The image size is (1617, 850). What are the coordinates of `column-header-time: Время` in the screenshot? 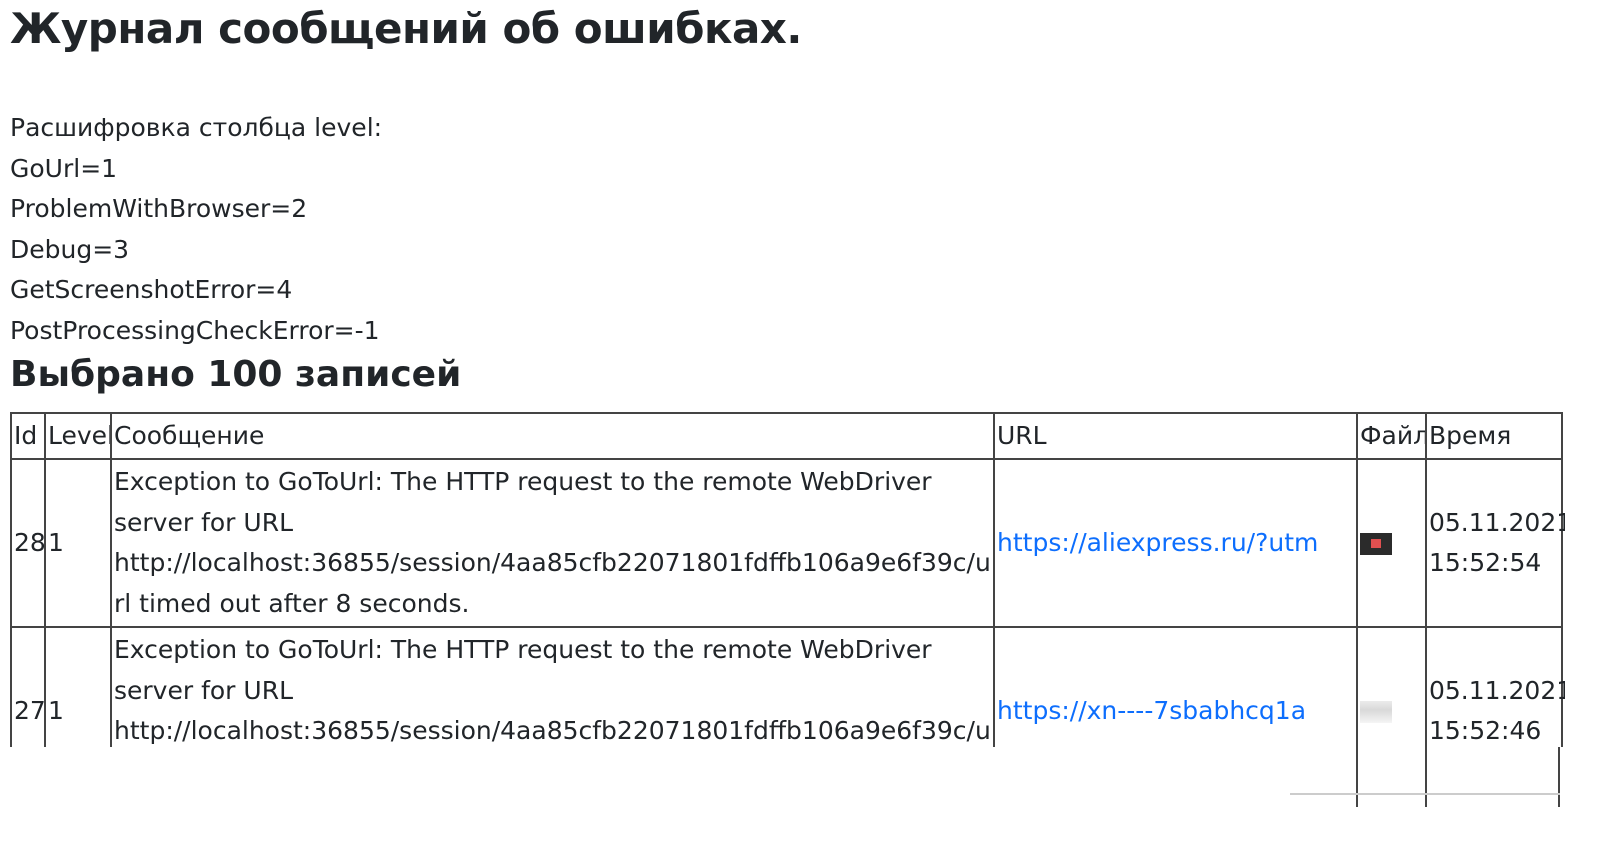 It's located at (1494, 436).